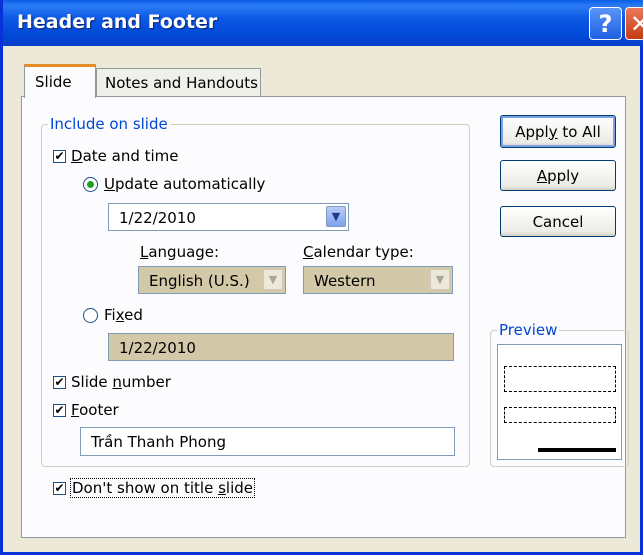  I want to click on close-icon: ✕, so click(636, 23).